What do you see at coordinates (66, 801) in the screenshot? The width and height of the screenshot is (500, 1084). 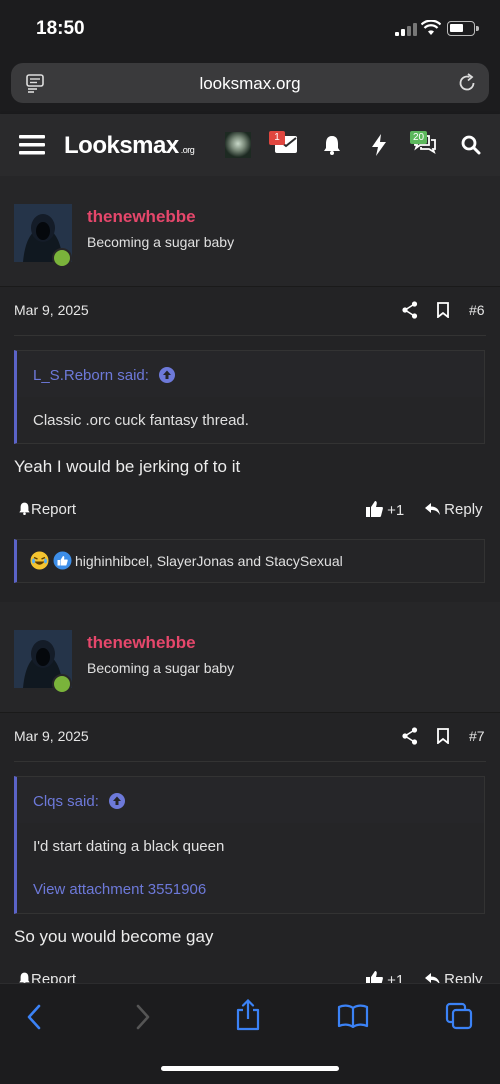 I see `quote-author: Clqs said:` at bounding box center [66, 801].